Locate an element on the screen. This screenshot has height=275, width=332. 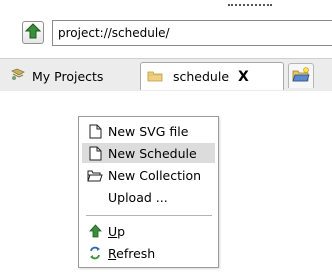
go-up-button is located at coordinates (33, 32).